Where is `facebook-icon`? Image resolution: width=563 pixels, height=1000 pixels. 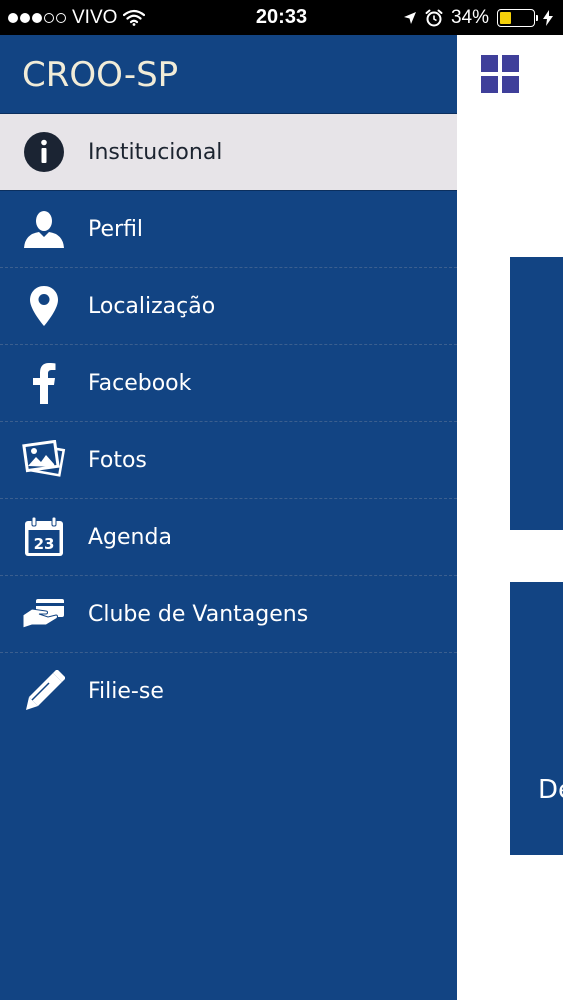 facebook-icon is located at coordinates (44, 383).